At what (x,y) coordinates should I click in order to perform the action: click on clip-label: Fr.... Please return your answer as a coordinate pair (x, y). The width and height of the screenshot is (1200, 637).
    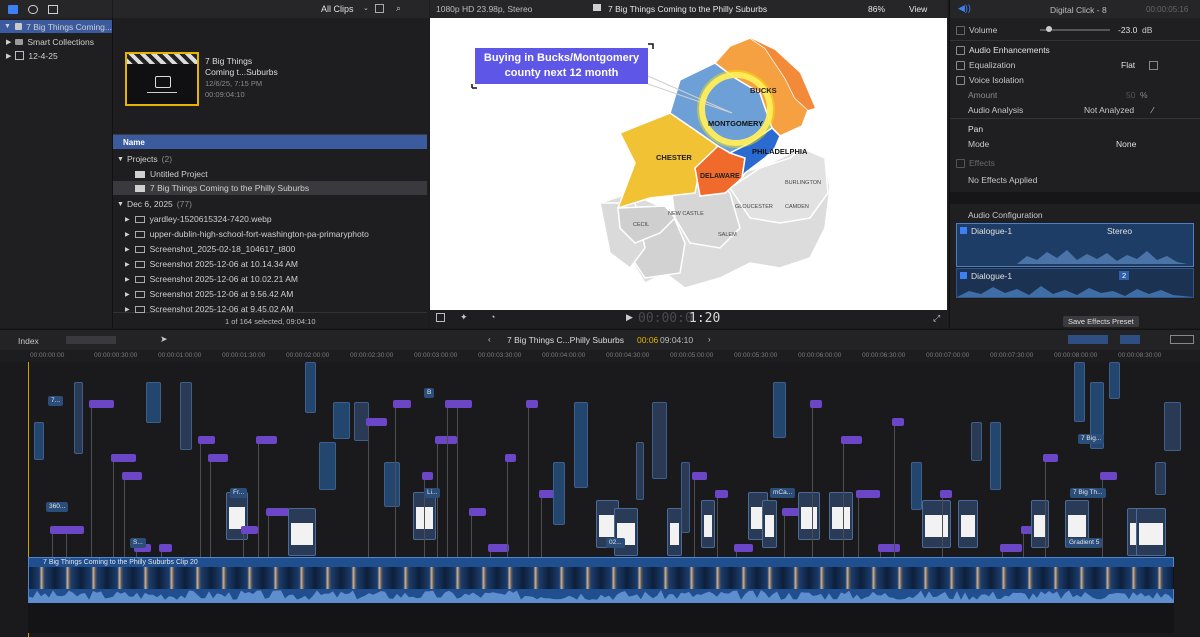
    Looking at the image, I should click on (239, 493).